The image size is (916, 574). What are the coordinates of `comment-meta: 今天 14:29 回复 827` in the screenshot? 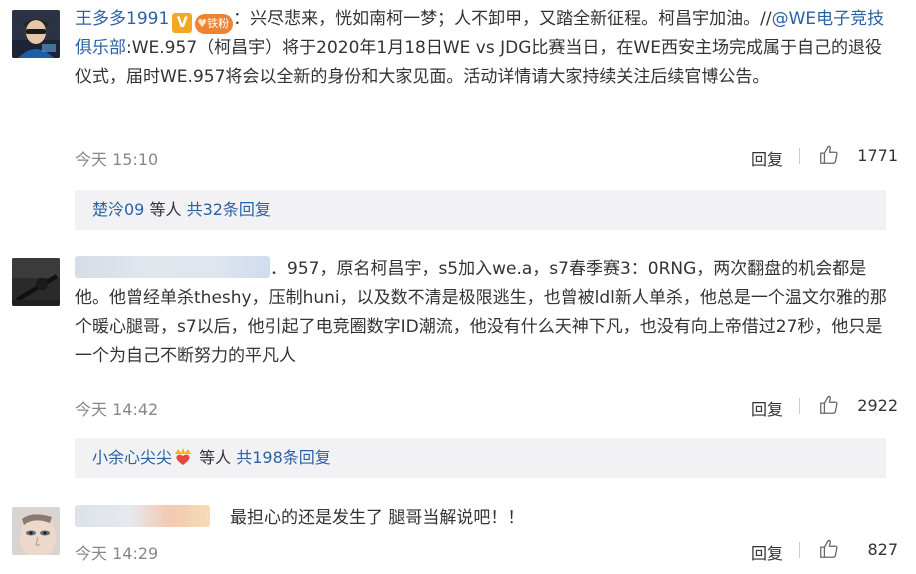 It's located at (486, 551).